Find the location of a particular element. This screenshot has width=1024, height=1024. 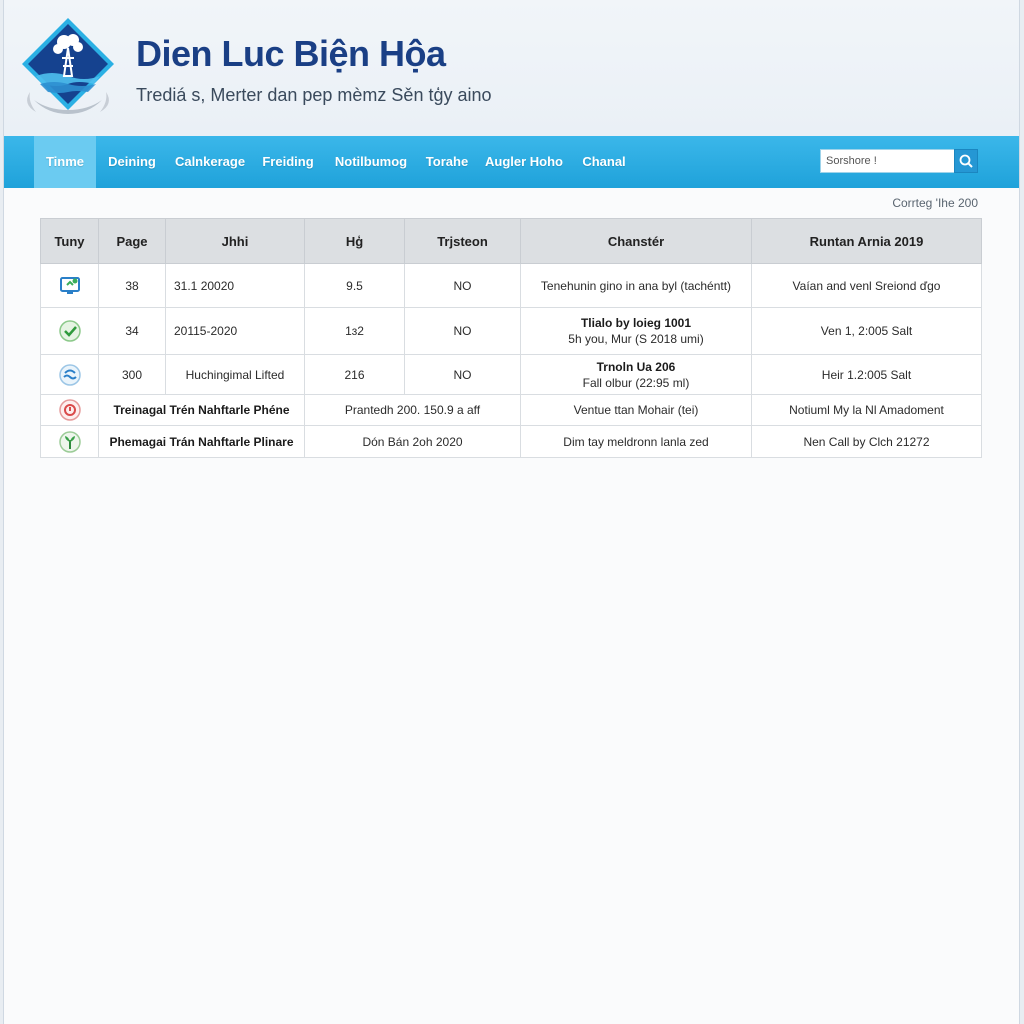

search-button is located at coordinates (966, 161).